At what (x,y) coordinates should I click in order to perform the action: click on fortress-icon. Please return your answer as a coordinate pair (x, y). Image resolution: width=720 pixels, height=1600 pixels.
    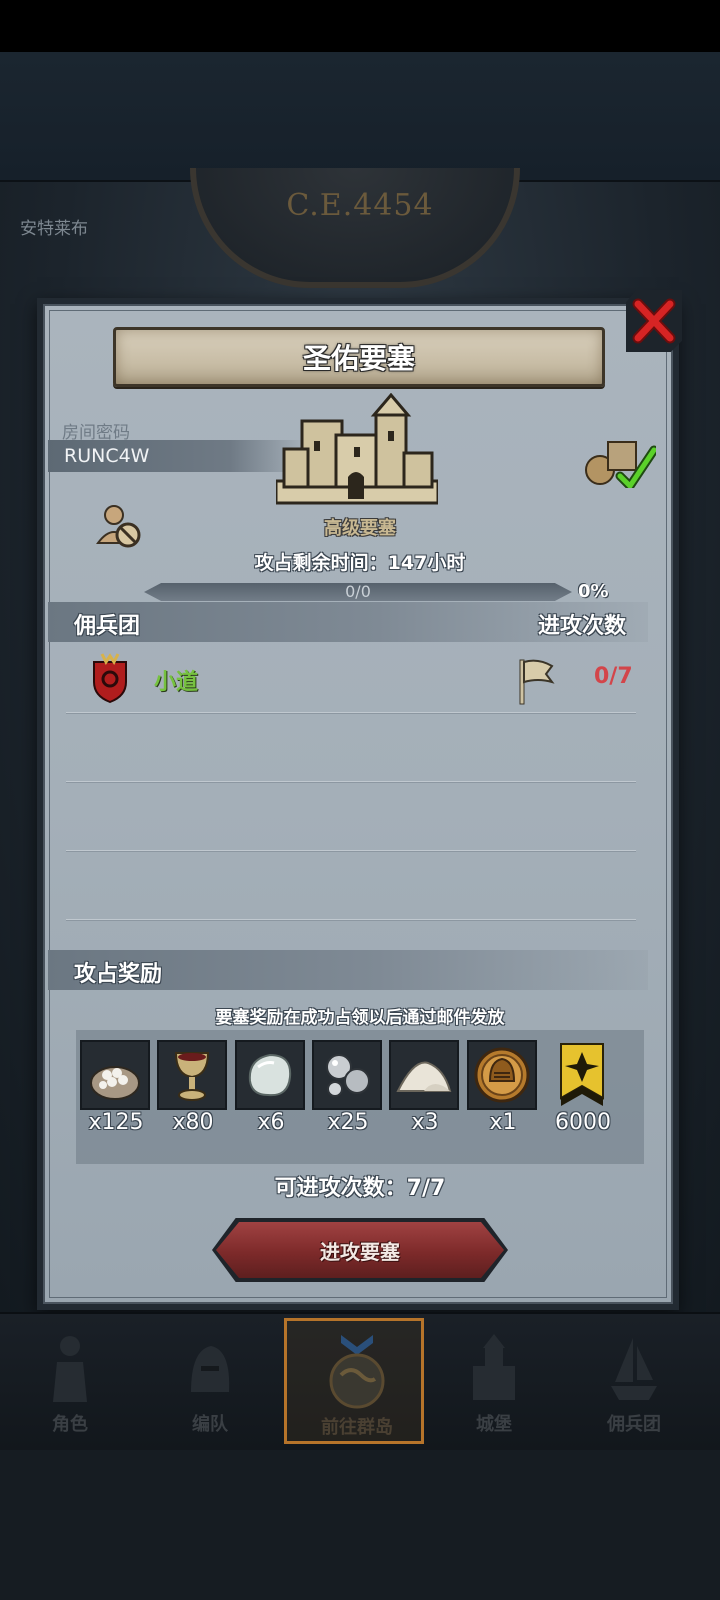
    Looking at the image, I should click on (357, 449).